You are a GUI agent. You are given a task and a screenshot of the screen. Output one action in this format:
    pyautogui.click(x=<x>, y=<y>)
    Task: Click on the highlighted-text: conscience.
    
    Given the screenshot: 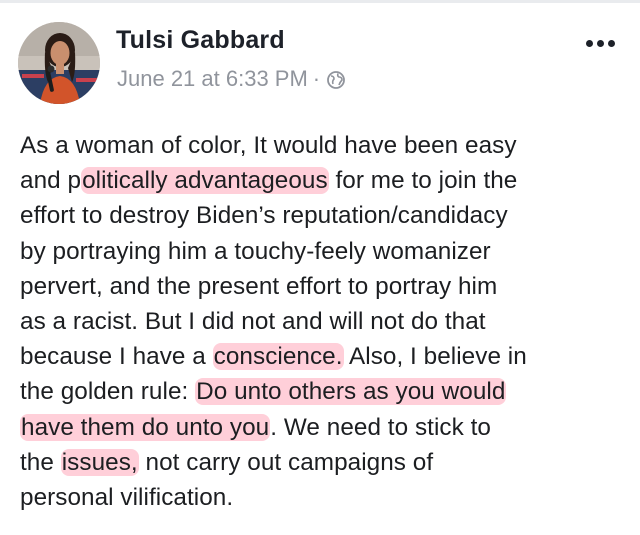 What is the action you would take?
    pyautogui.click(x=278, y=357)
    